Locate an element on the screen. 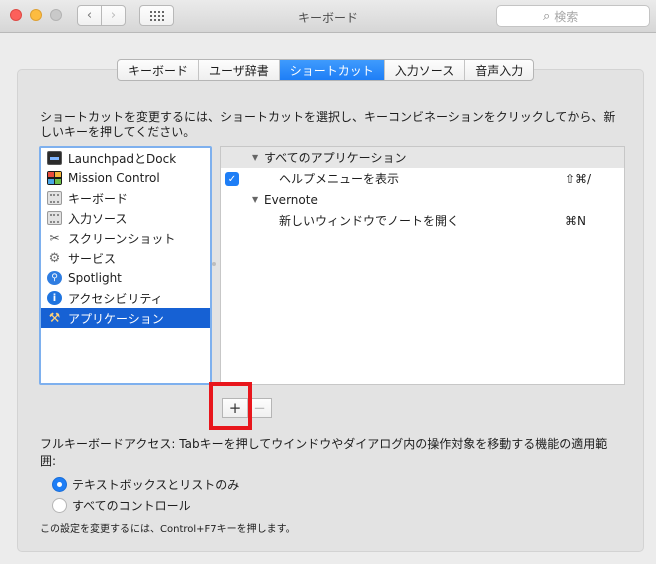 The height and width of the screenshot is (564, 656). category-label: 入力ソース is located at coordinates (98, 218).